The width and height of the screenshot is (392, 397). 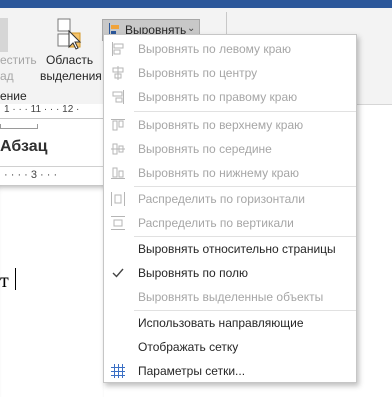 I want to click on menu-item-label: Выровнять по левому краю, so click(x=214, y=49).